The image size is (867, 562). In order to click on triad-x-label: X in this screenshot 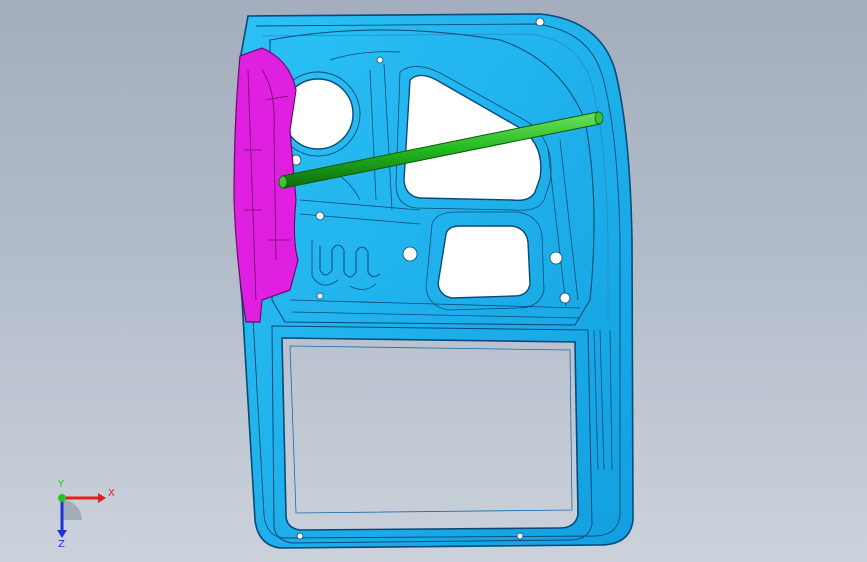, I will do `click(111, 493)`.